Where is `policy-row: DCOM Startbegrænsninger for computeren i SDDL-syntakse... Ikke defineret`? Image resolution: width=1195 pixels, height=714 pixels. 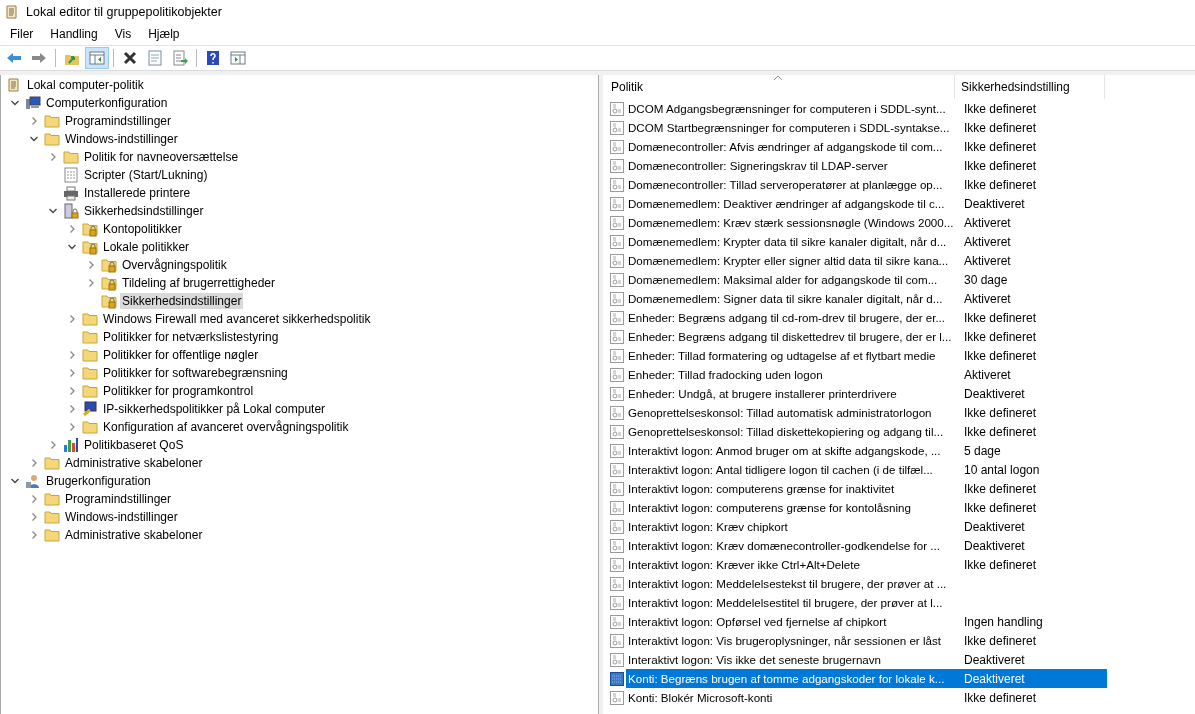
policy-row: DCOM Startbegrænsninger for computeren i SDDL-syntakse... Ikke defineret is located at coordinates (866, 127).